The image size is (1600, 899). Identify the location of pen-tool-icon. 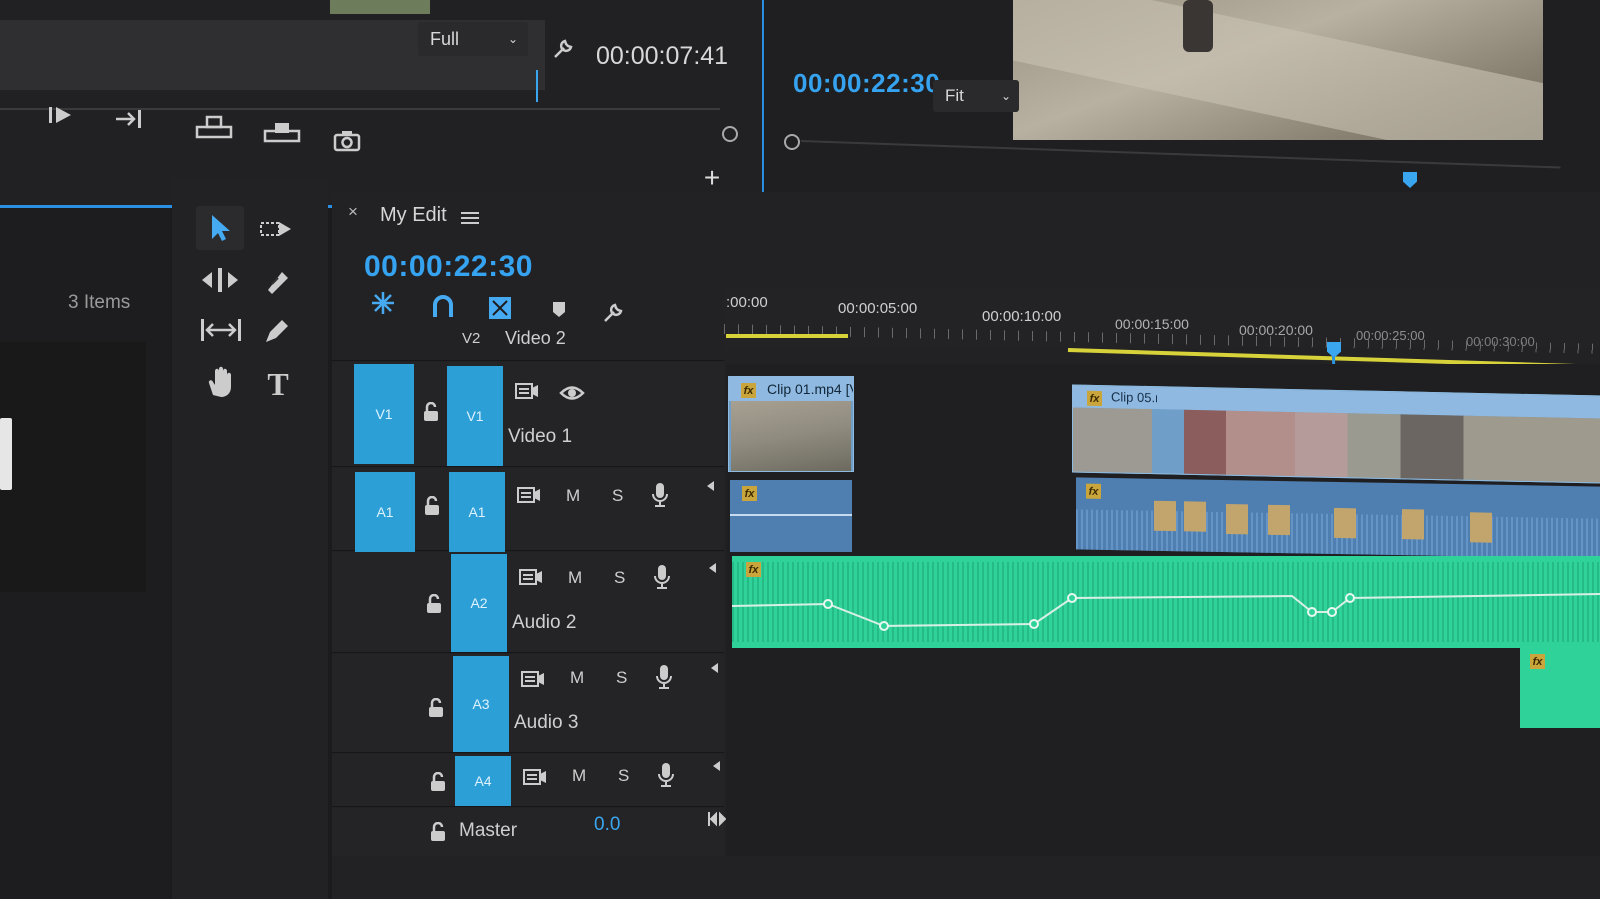
(276, 332).